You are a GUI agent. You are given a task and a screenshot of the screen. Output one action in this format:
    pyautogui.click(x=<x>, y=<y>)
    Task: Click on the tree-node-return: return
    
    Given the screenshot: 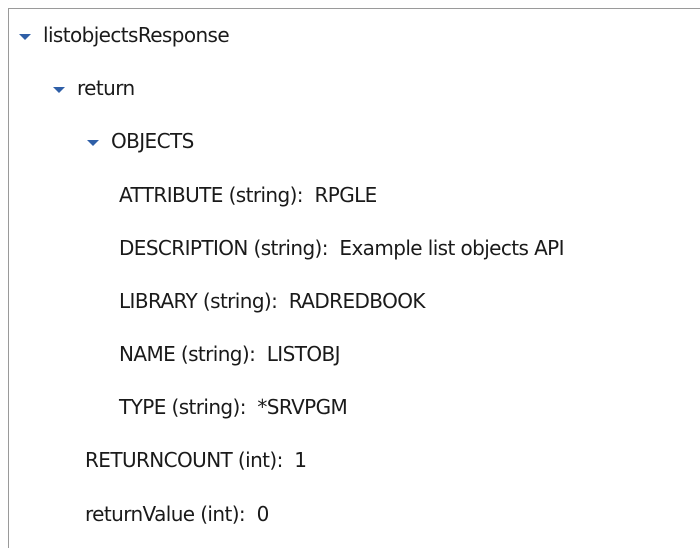 What is the action you would take?
    pyautogui.click(x=94, y=88)
    